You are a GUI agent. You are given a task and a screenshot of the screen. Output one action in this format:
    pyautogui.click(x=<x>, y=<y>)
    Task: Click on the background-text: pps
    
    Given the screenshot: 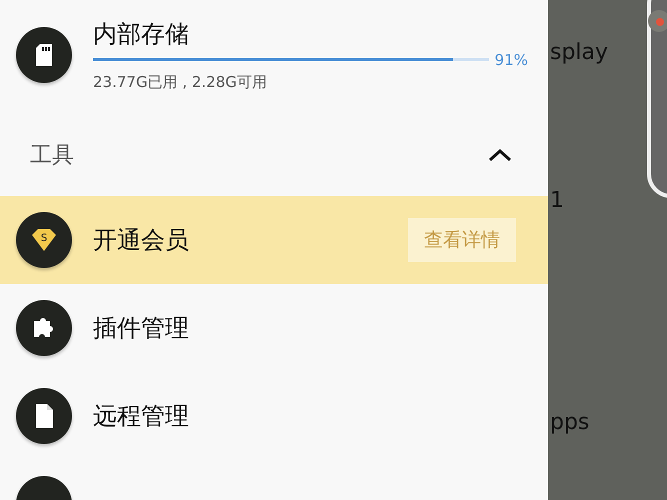 What is the action you would take?
    pyautogui.click(x=570, y=422)
    